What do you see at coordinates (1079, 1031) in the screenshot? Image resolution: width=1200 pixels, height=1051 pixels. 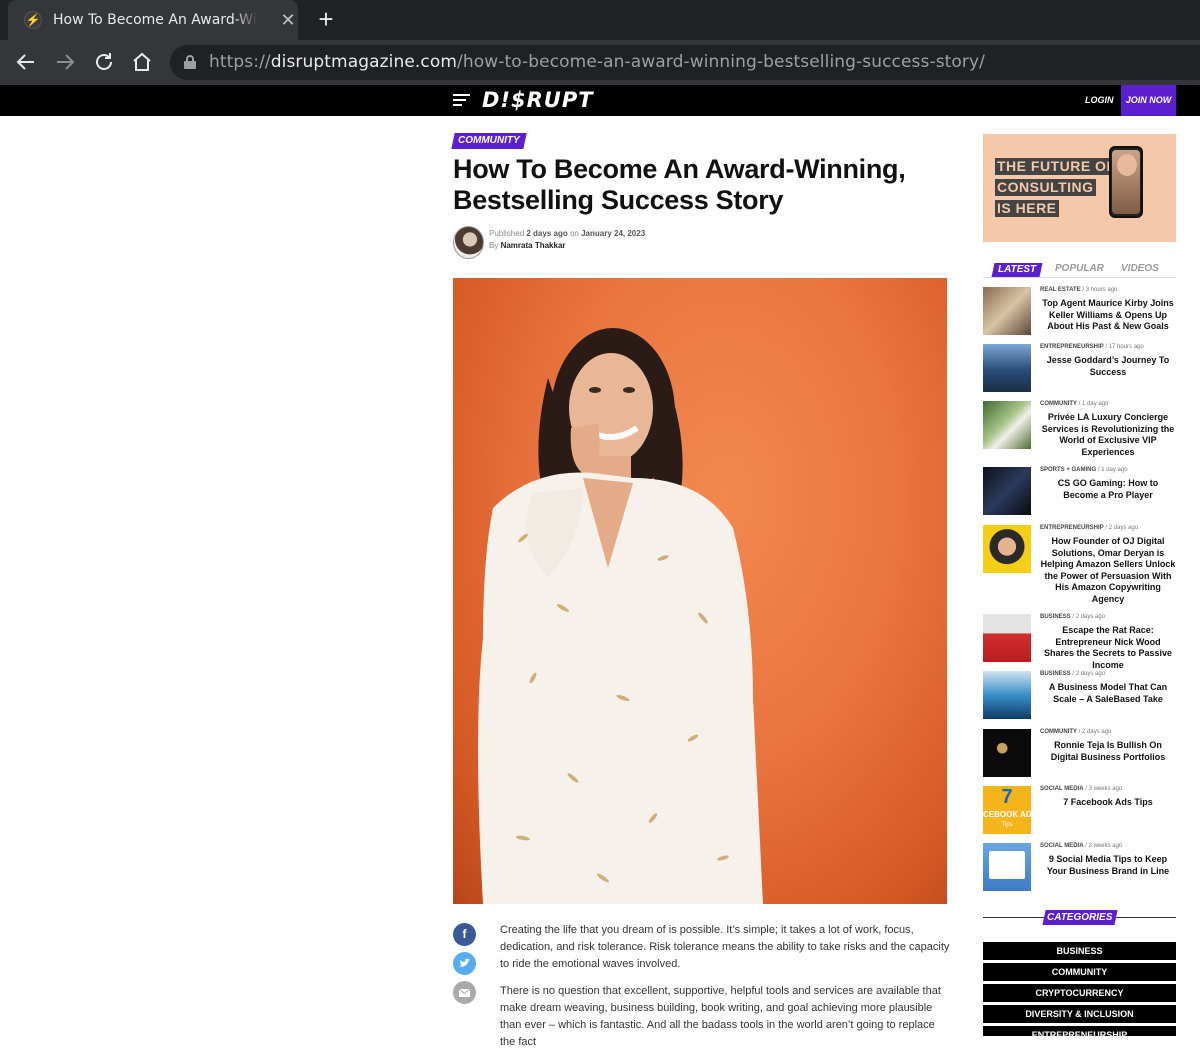 I see `category-link: ENTREPRENEURSHIP` at bounding box center [1079, 1031].